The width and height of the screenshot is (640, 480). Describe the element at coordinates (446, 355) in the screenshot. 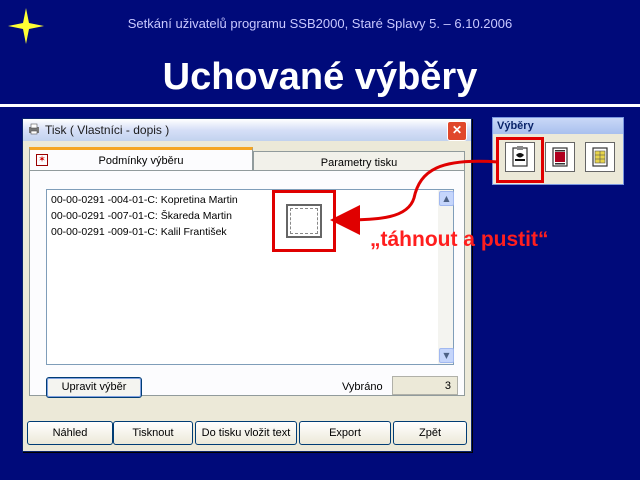

I see `scroll-down-icon: ▼` at that location.